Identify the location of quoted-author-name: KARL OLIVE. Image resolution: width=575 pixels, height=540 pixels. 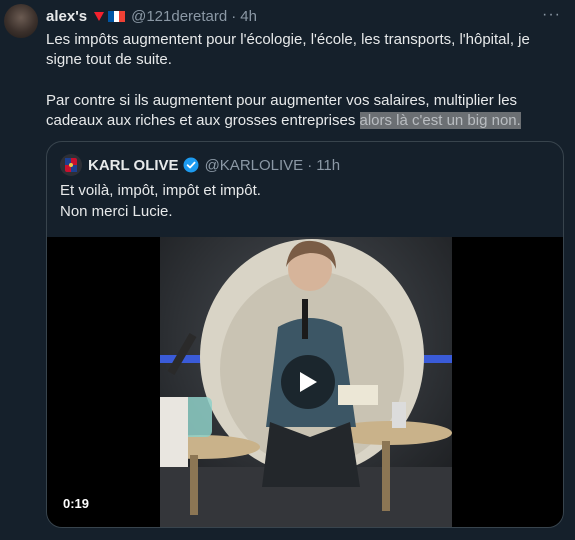
(133, 165).